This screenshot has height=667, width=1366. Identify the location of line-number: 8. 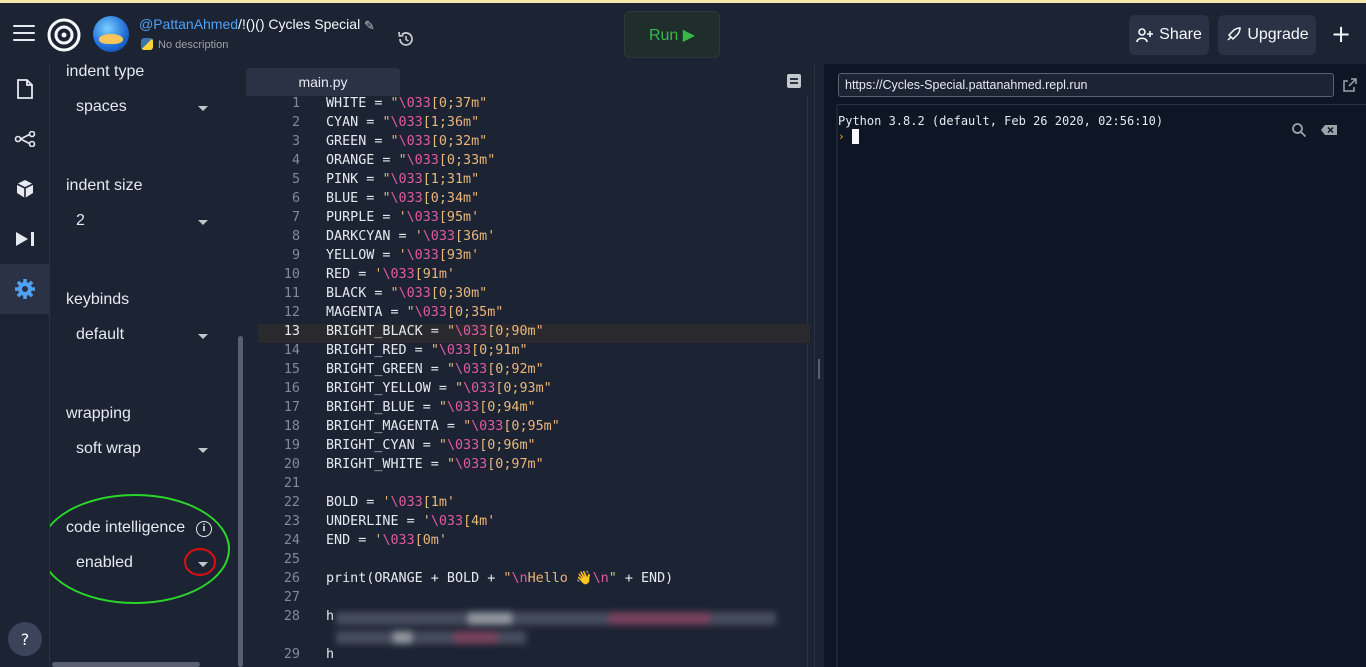
(295, 236).